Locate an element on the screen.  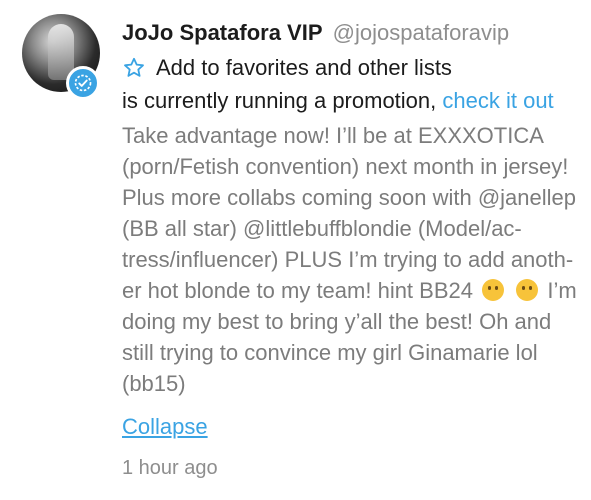
star-icon is located at coordinates (134, 67).